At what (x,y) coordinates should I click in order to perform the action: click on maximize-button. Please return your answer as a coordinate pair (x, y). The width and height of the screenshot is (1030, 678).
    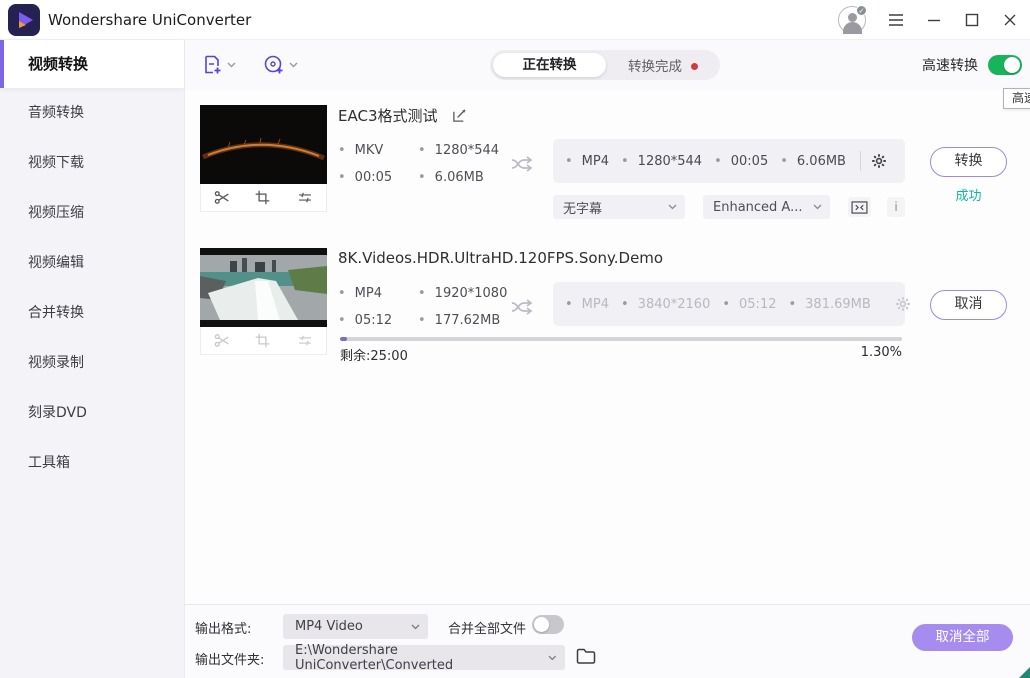
    Looking at the image, I should click on (972, 20).